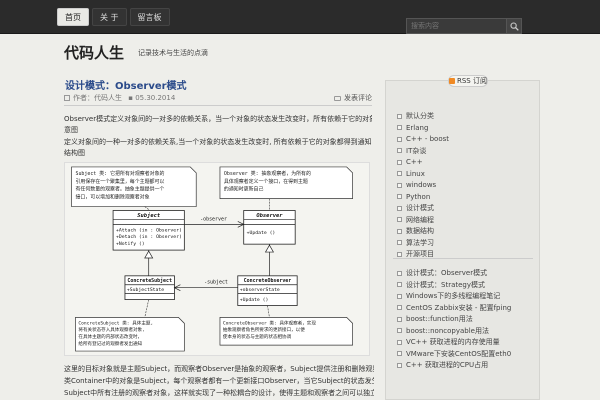 The width and height of the screenshot is (600, 400). I want to click on nav-item-guestbook: 留言板, so click(149, 17).